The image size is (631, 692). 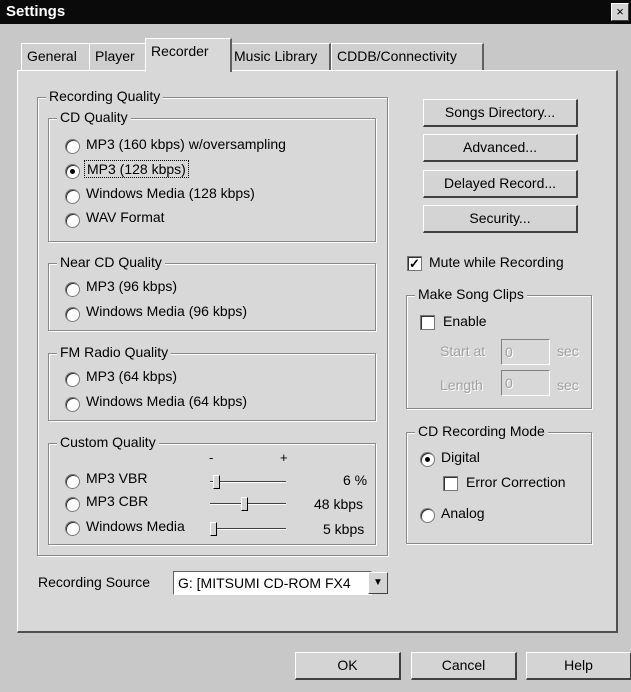 I want to click on checkmark-icon: ✓, so click(x=414, y=263).